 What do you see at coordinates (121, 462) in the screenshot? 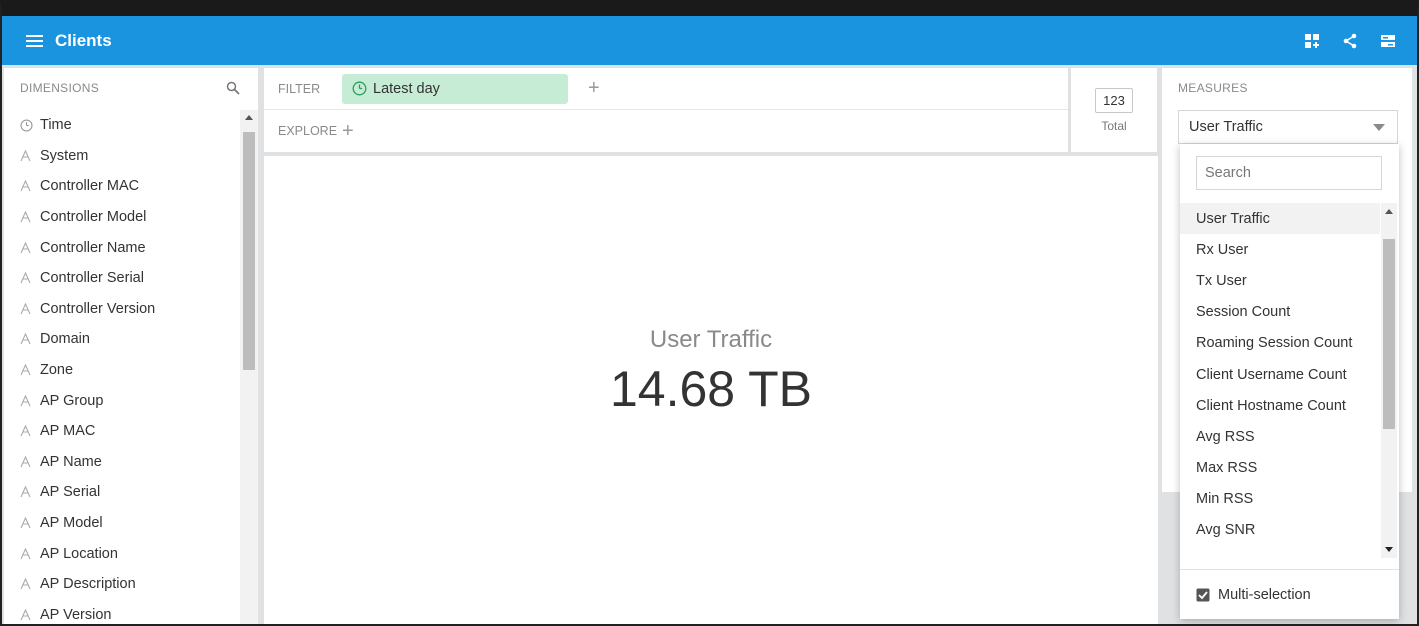
I see `dimension-item: AP Name` at bounding box center [121, 462].